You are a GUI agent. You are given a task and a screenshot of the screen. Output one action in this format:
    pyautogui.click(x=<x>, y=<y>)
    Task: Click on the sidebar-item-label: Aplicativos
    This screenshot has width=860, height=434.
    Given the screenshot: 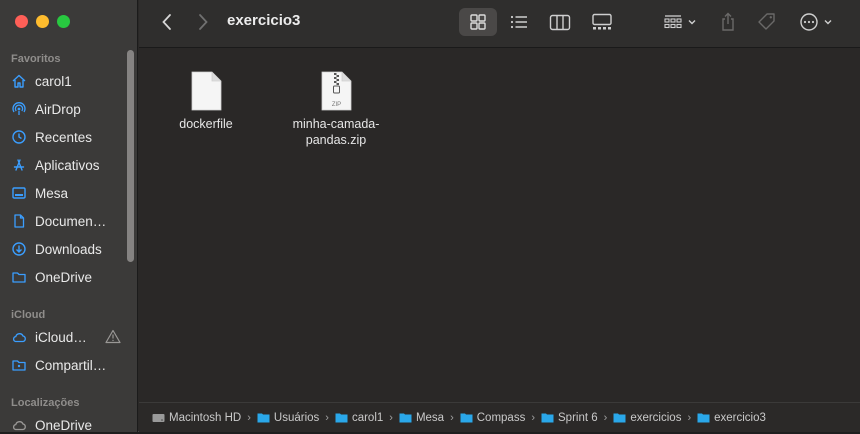 What is the action you would take?
    pyautogui.click(x=67, y=165)
    